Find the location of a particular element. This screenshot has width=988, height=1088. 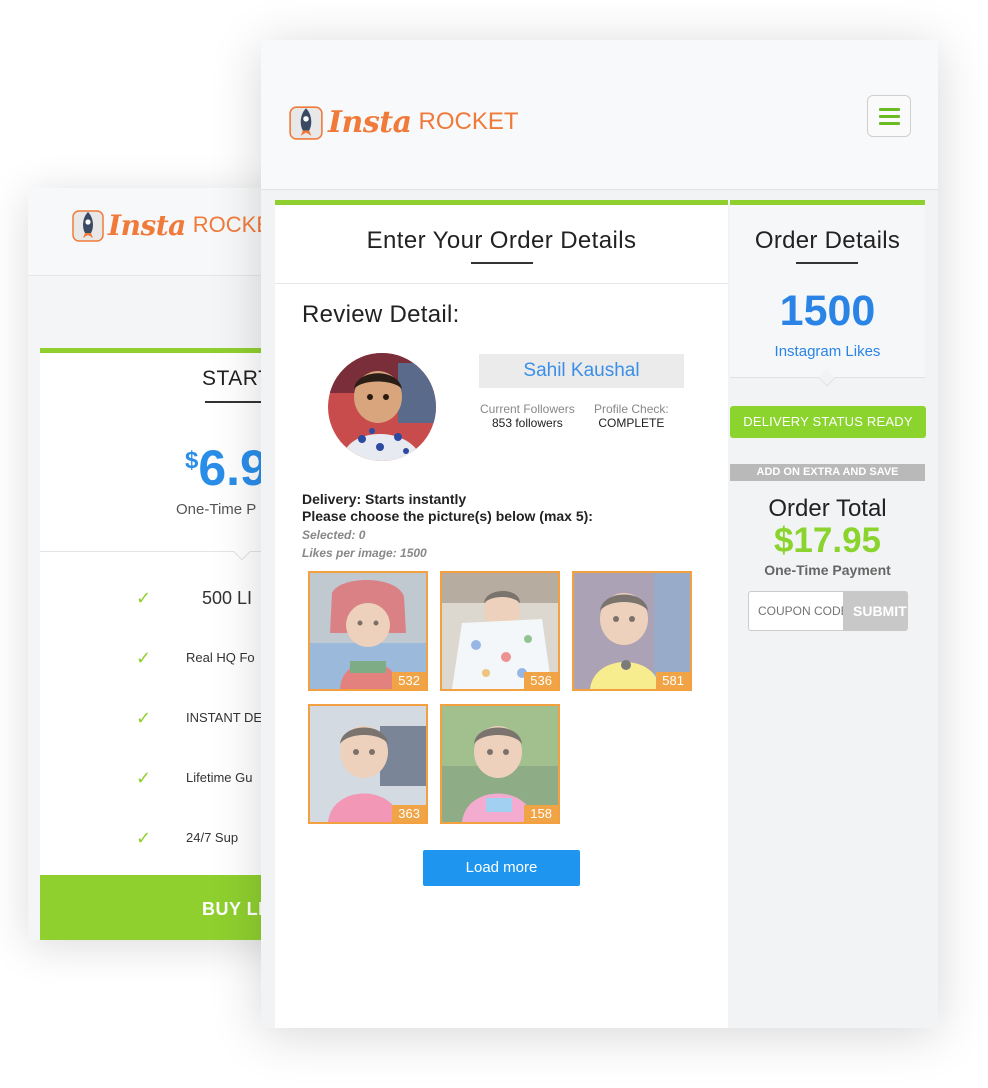

profile-check-value: COMPLETE is located at coordinates (631, 423).